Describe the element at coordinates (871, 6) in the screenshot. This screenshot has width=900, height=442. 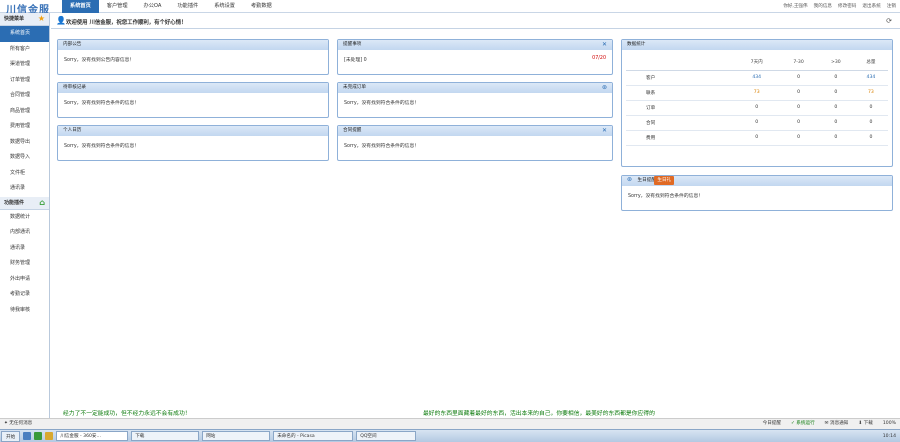
I see `top-link-exit: 退出系统` at that location.